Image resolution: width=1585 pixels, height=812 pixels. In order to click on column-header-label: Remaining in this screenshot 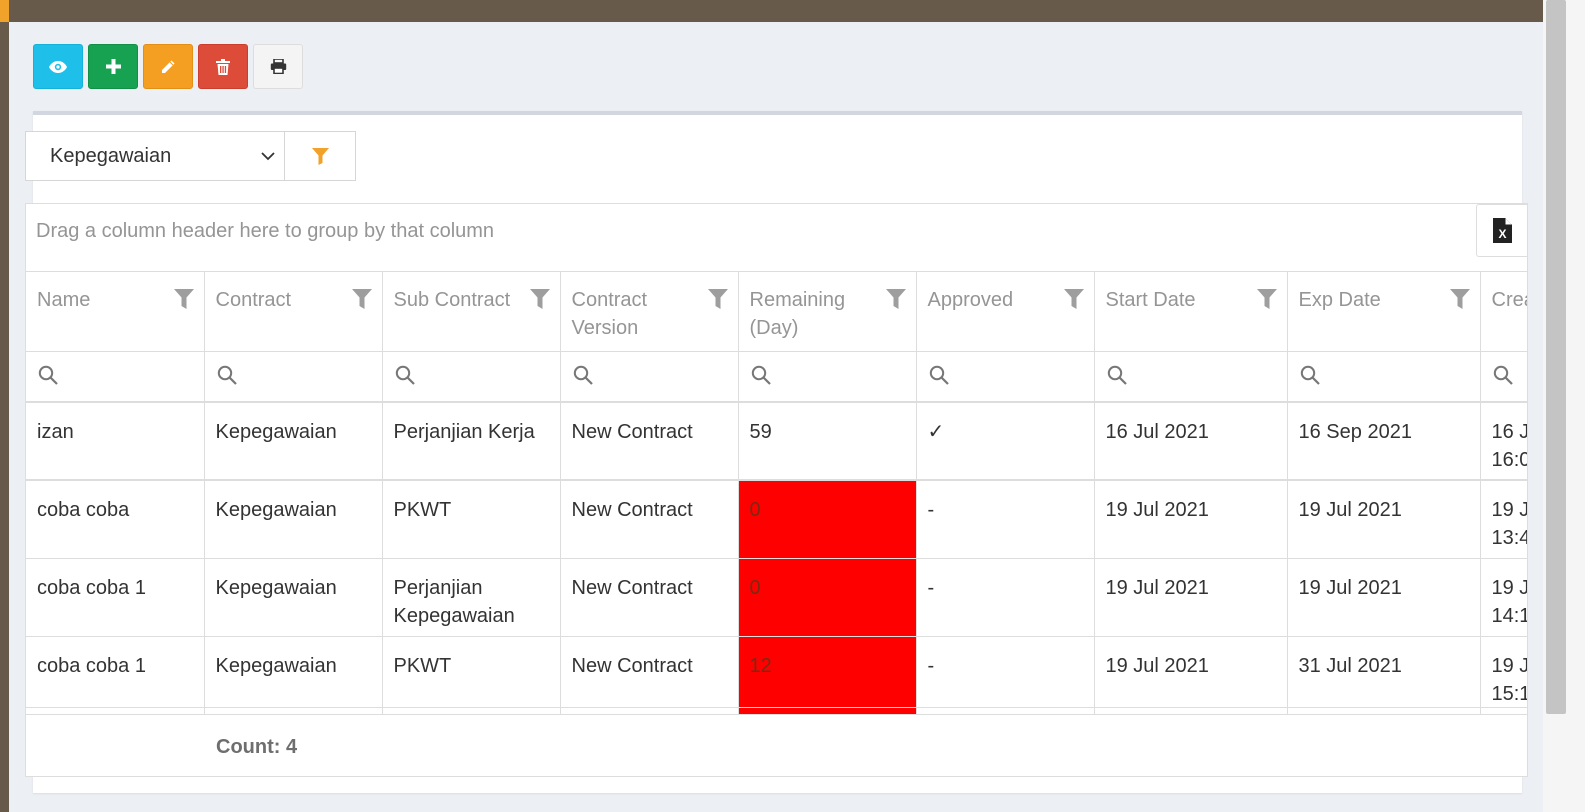, I will do `click(797, 300)`.